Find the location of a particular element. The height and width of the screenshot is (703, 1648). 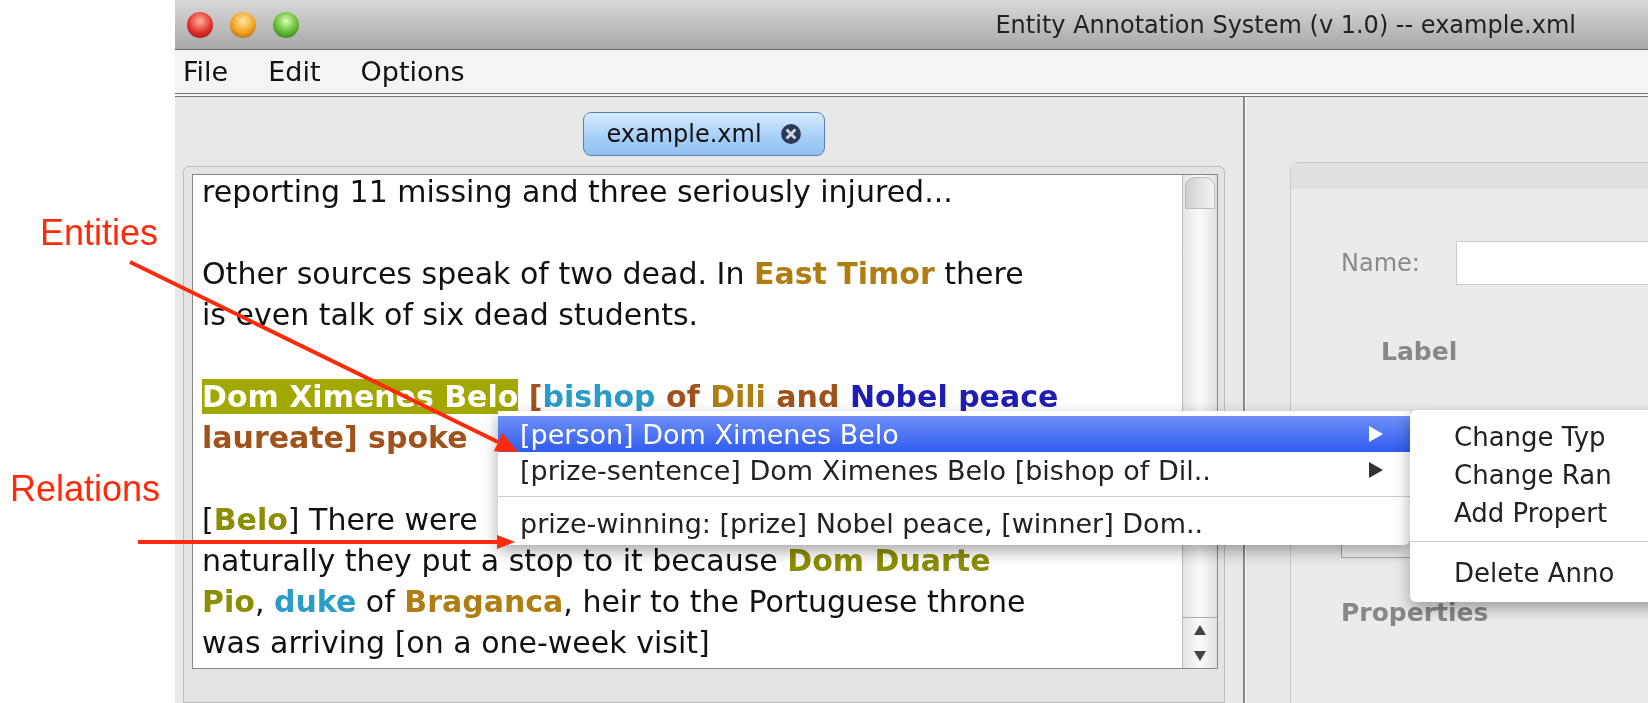

window-title: Entity Annotation System (v 1.0) -- example.xml is located at coordinates (1286, 24).